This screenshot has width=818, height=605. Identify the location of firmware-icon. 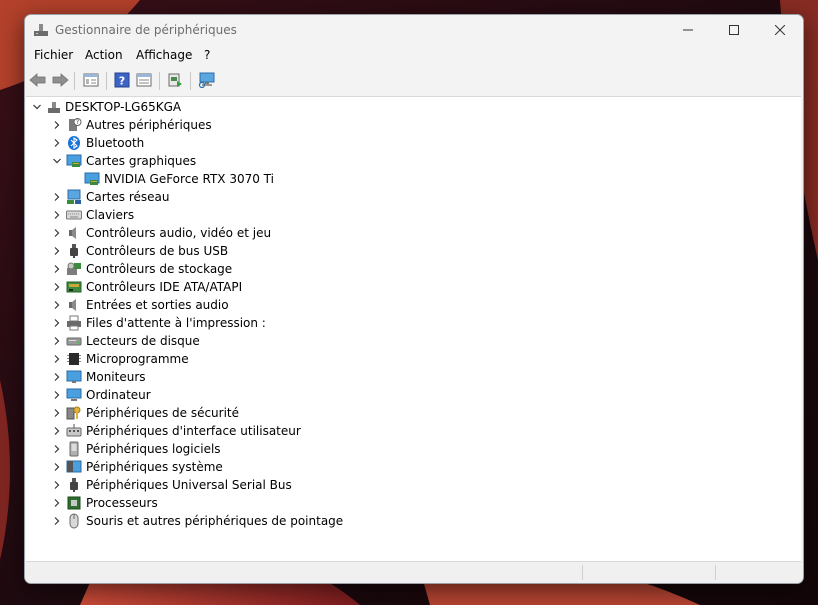
(74, 359).